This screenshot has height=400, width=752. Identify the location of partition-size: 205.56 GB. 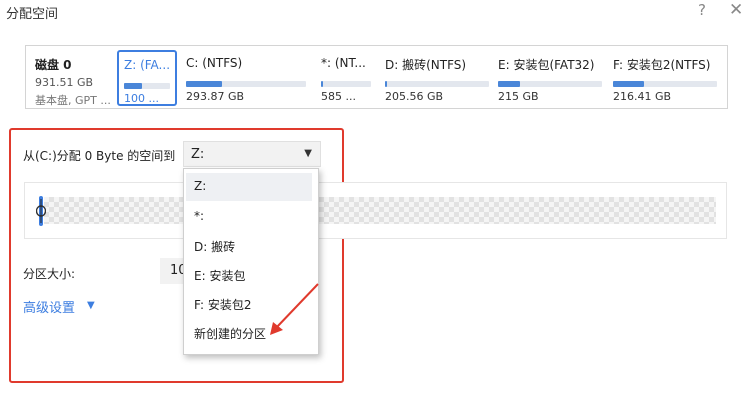
(414, 96).